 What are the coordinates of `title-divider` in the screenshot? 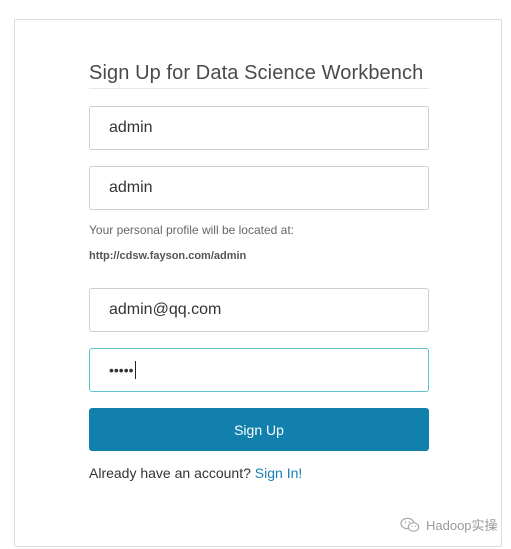 It's located at (259, 88).